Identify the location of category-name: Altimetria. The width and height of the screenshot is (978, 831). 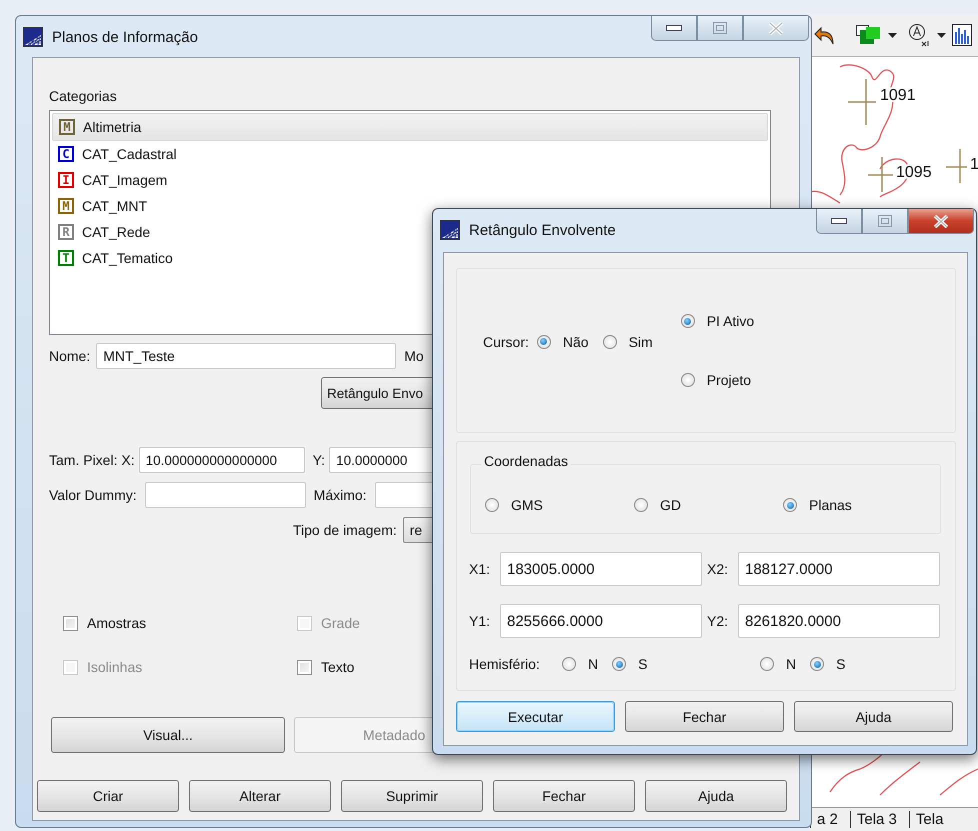
(112, 127).